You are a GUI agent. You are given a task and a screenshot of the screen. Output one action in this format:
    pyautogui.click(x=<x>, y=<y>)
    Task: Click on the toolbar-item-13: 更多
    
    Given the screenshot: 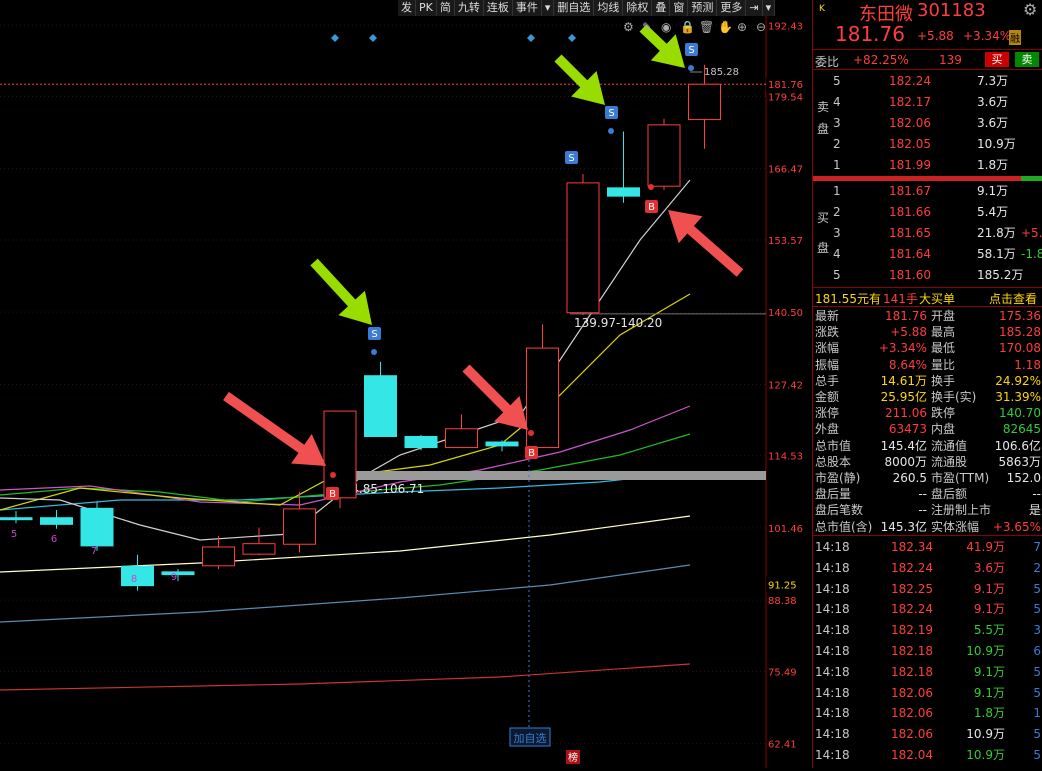 What is the action you would take?
    pyautogui.click(x=732, y=8)
    